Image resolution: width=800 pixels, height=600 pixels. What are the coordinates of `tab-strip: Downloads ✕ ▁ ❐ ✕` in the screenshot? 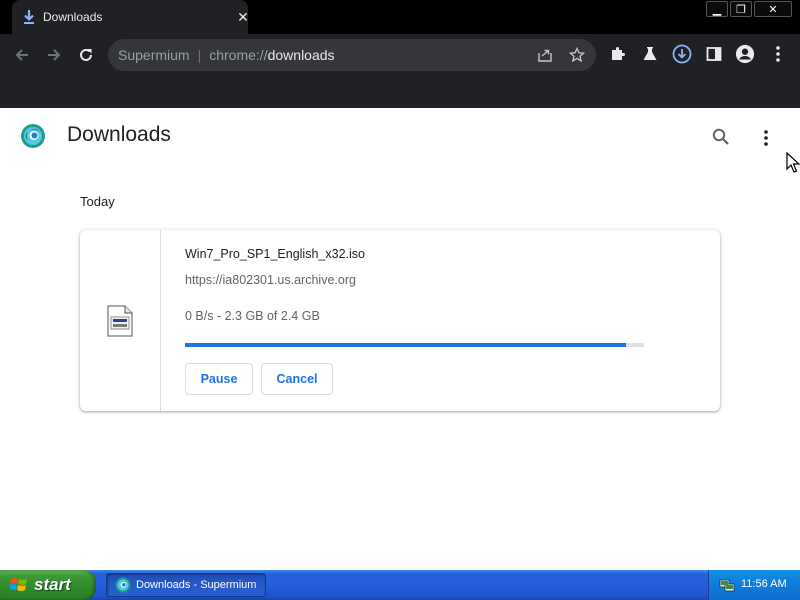 It's located at (400, 17).